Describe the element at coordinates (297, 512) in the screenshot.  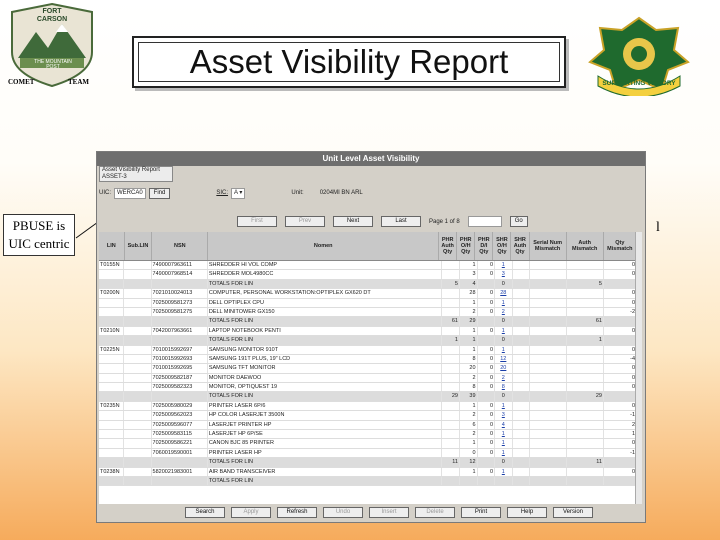
I see `refresh-button: Refresh` at that location.